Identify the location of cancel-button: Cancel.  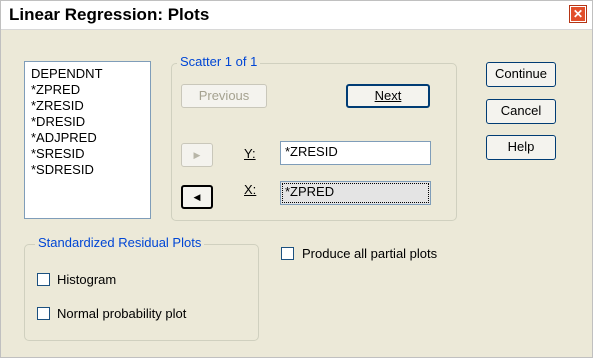
(521, 111).